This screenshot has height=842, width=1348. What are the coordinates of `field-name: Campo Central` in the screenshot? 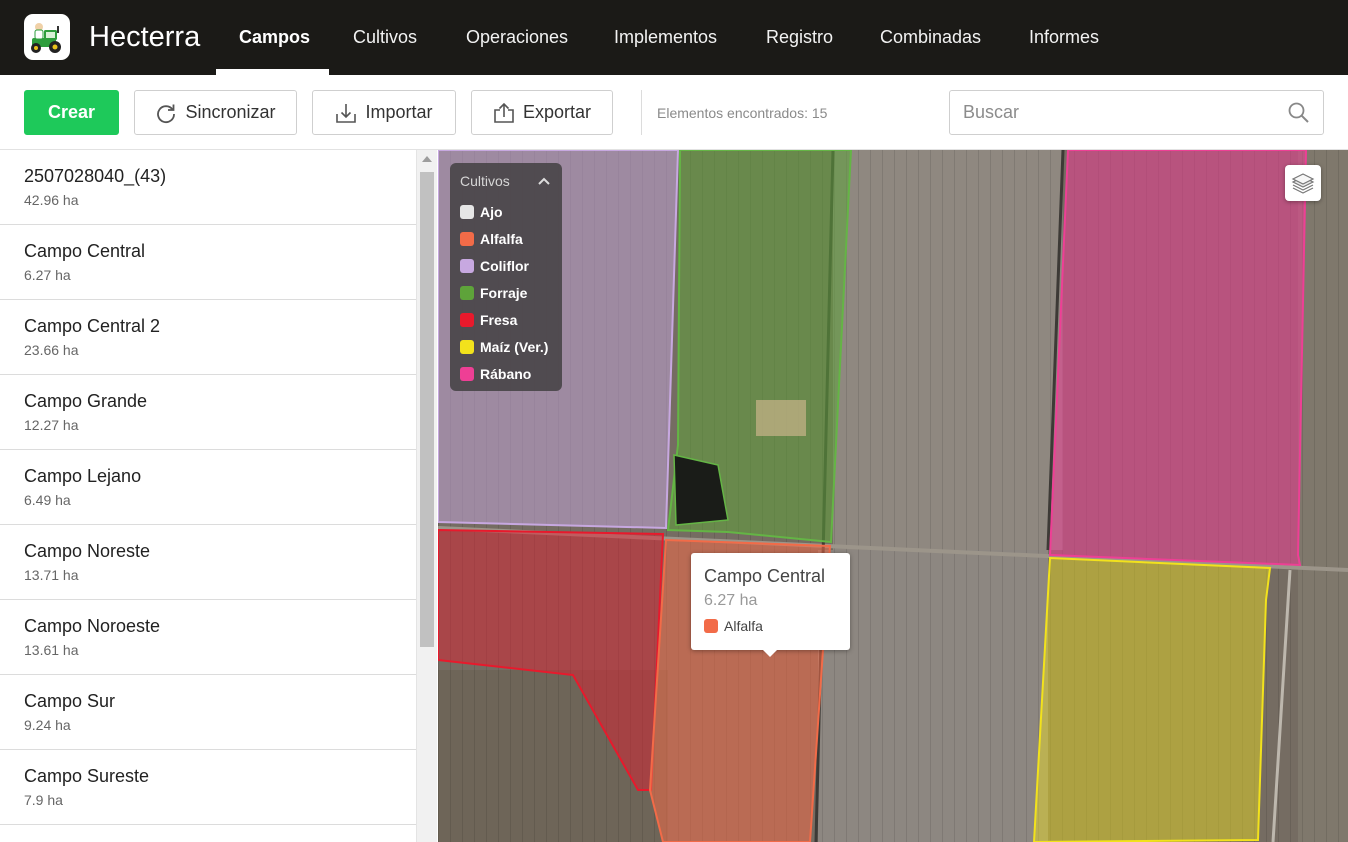 It's located at (85, 251).